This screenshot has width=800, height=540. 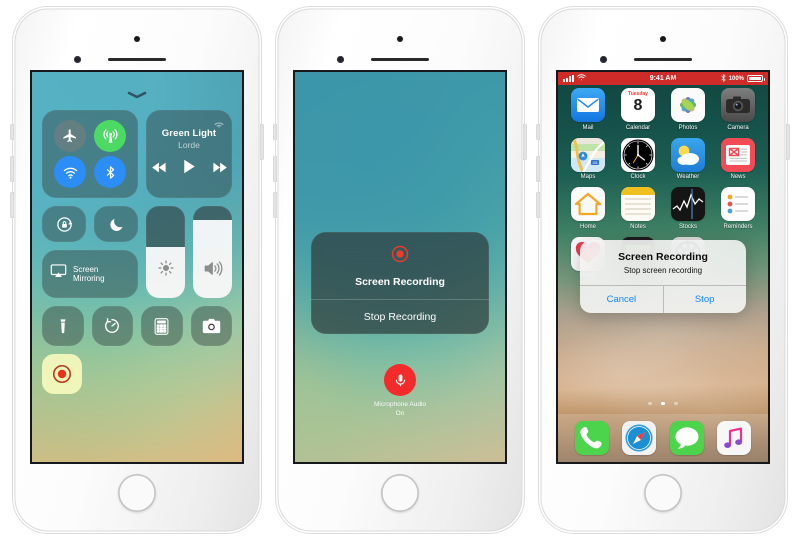 I want to click on brightness-icon, so click(x=166, y=270).